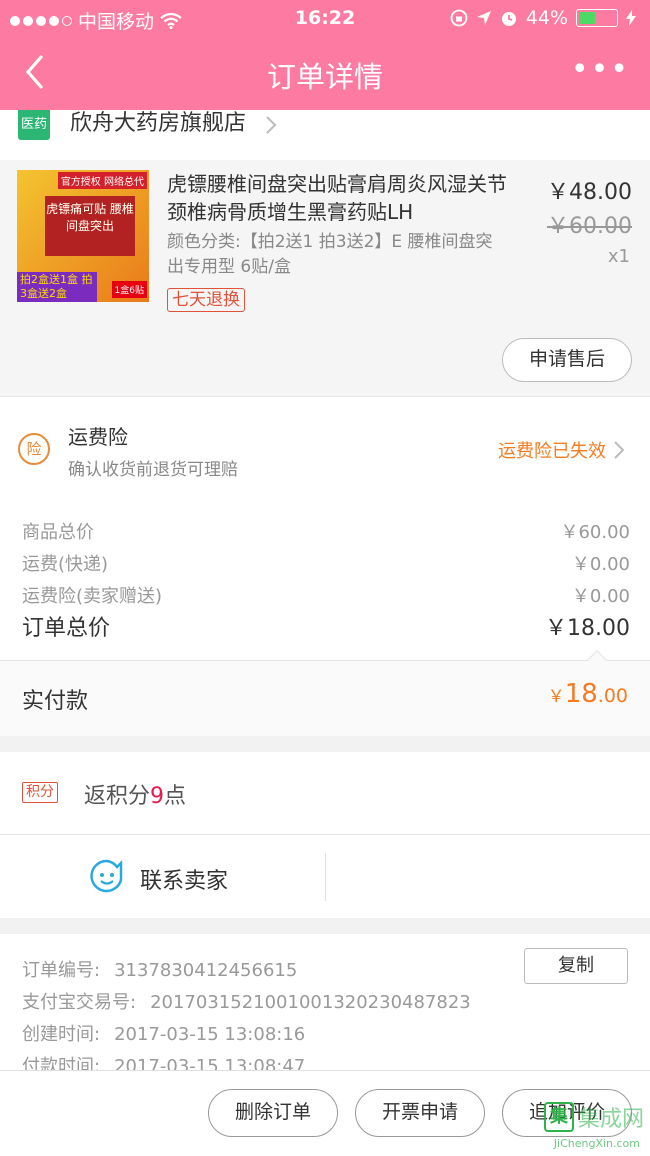 The image size is (650, 1156). I want to click on contact-seller-bar: 联系卖家, so click(325, 876).